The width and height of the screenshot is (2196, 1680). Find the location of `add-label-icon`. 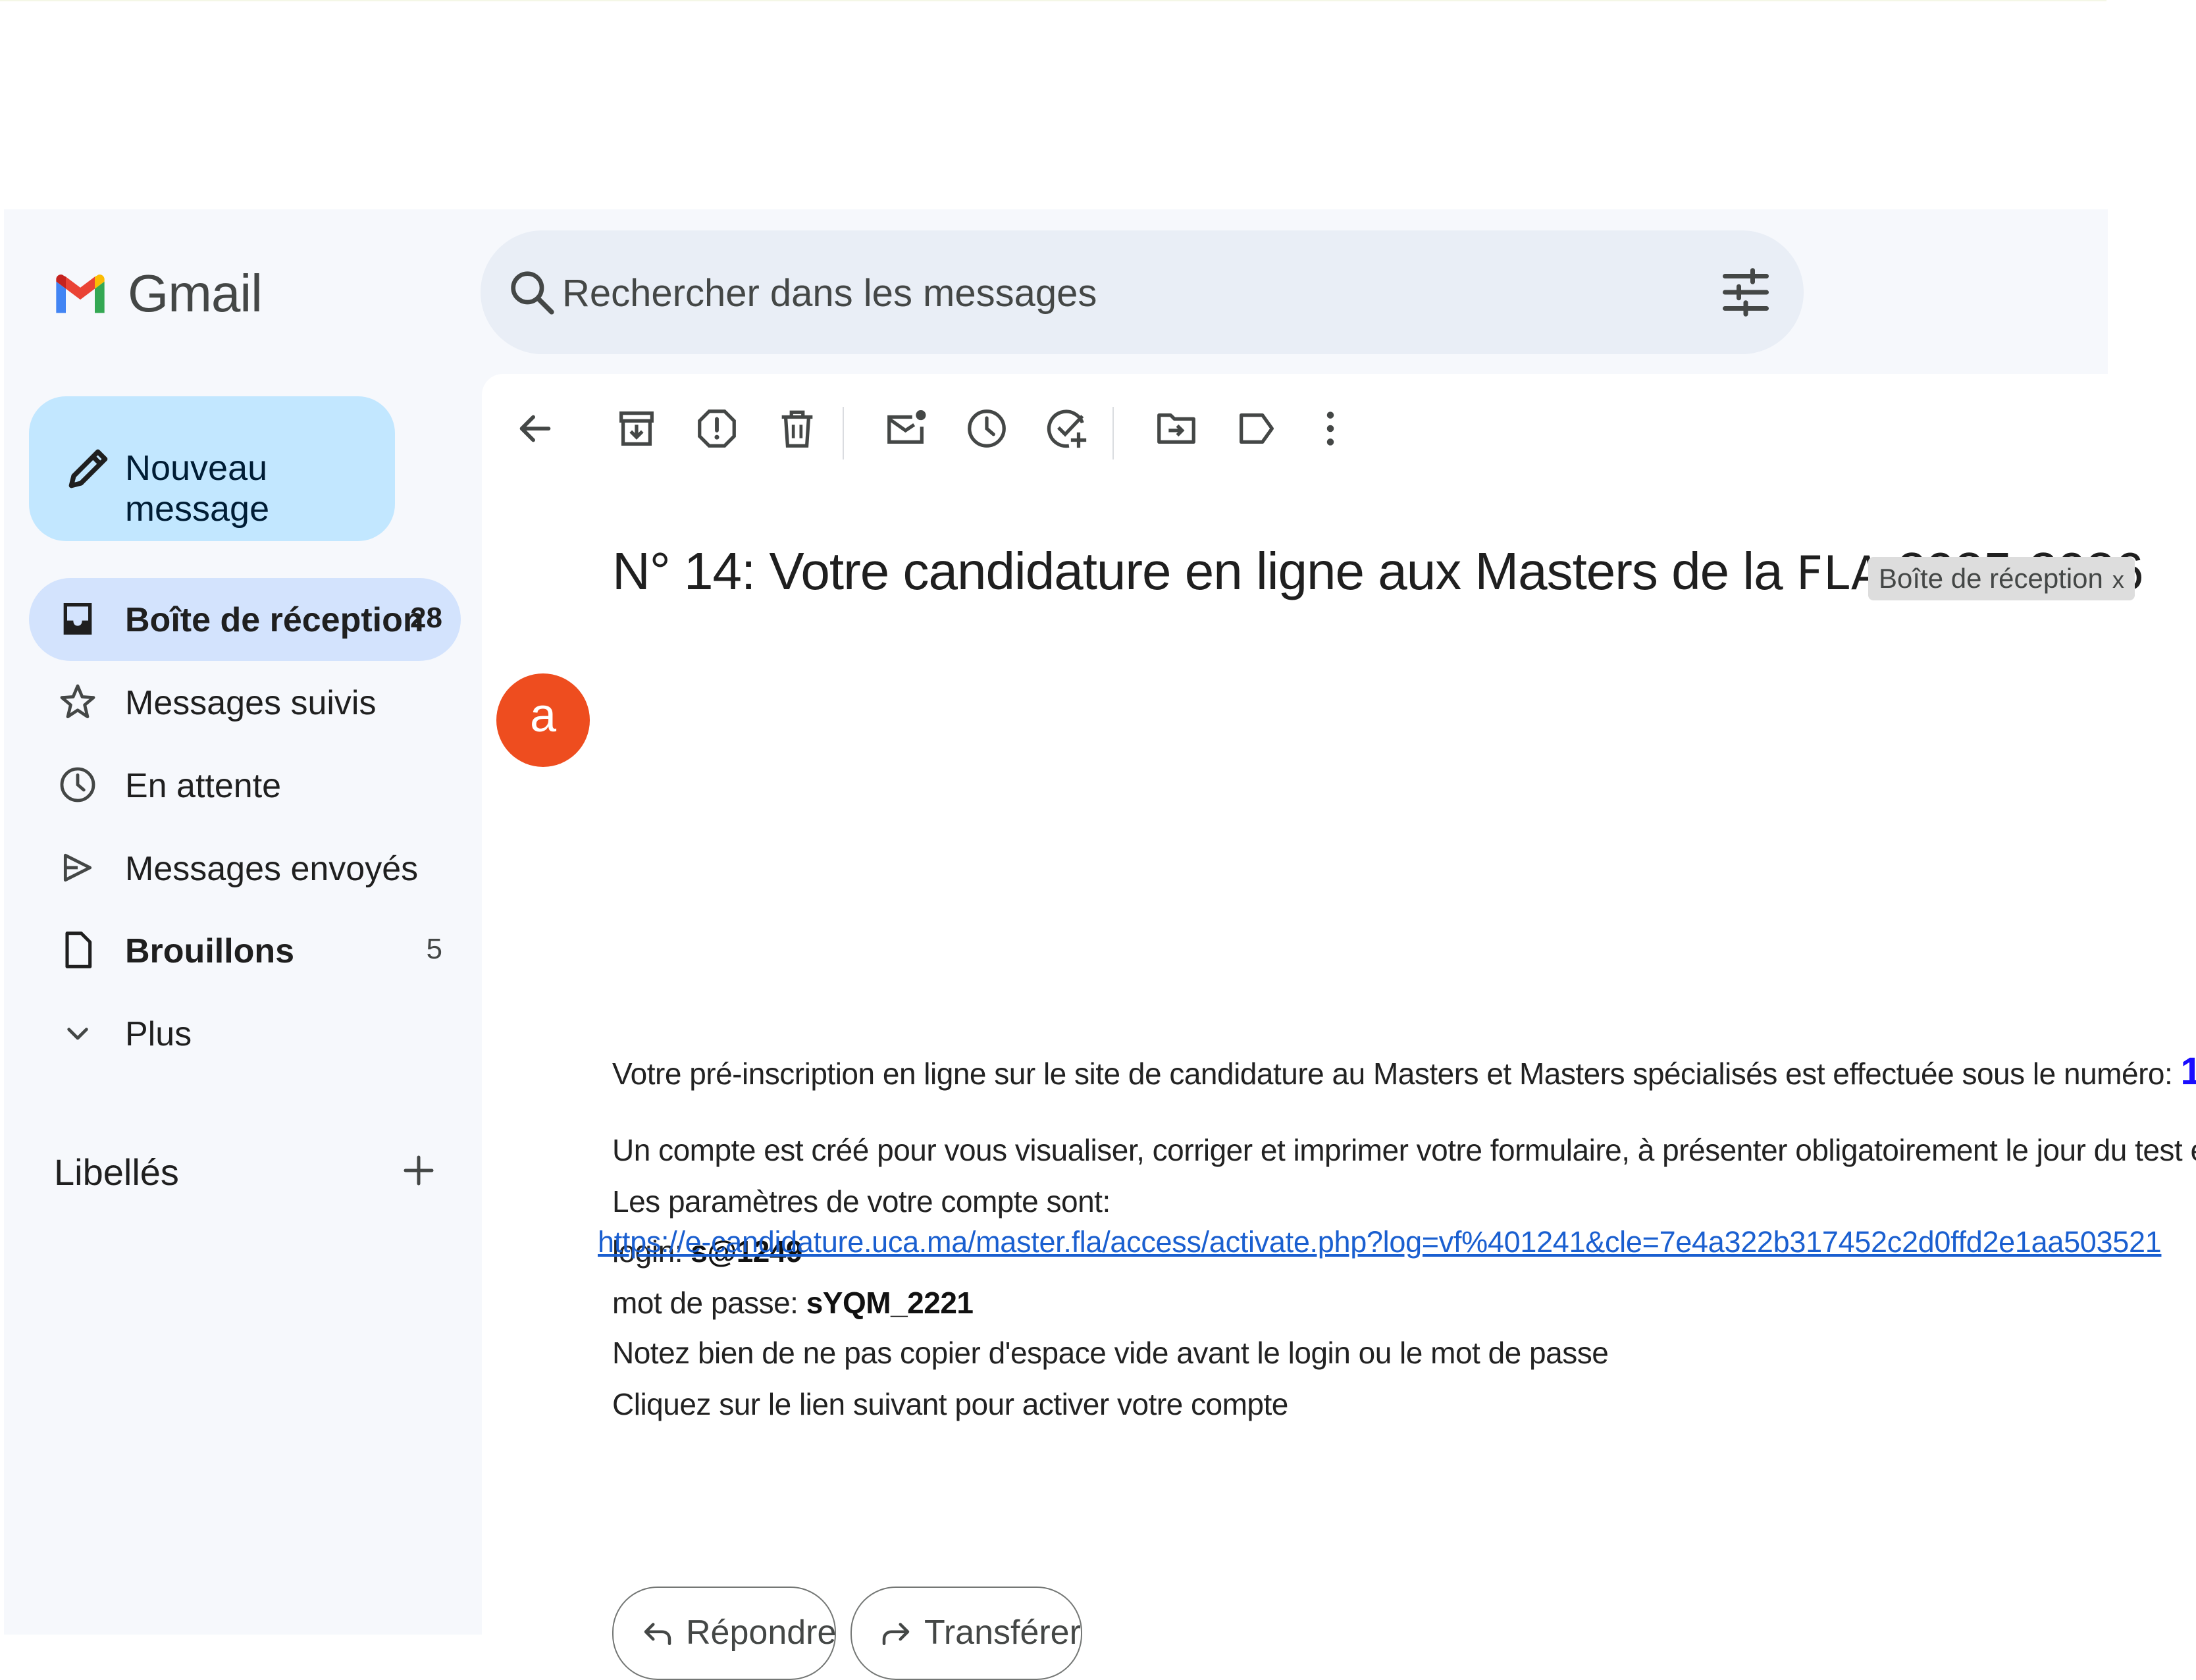

add-label-icon is located at coordinates (418, 1170).